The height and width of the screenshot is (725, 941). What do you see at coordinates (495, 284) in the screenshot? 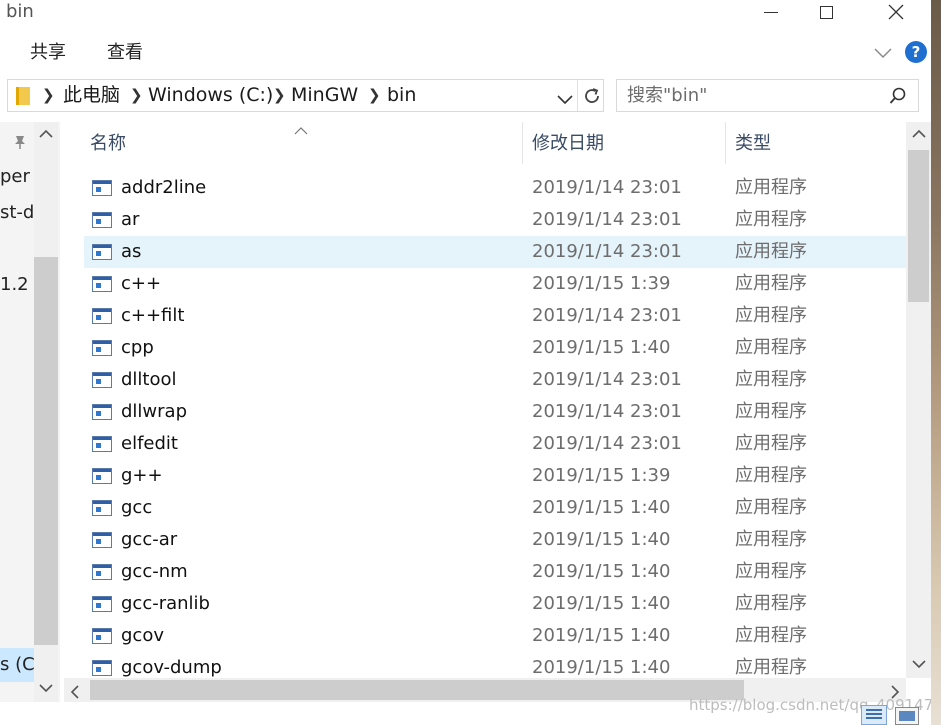
I see `file-row: c++ 2019/1/15 1:39 应用程序` at bounding box center [495, 284].